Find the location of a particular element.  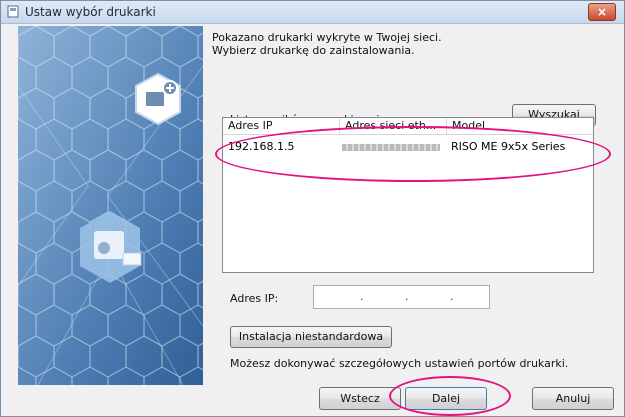

close-button: × is located at coordinates (602, 12).